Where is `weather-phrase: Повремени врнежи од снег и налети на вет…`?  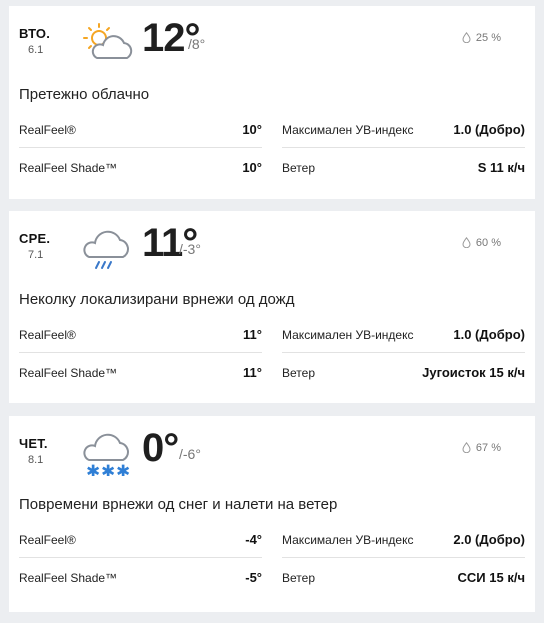 weather-phrase: Повремени врнежи од снег и налети на вет… is located at coordinates (178, 504).